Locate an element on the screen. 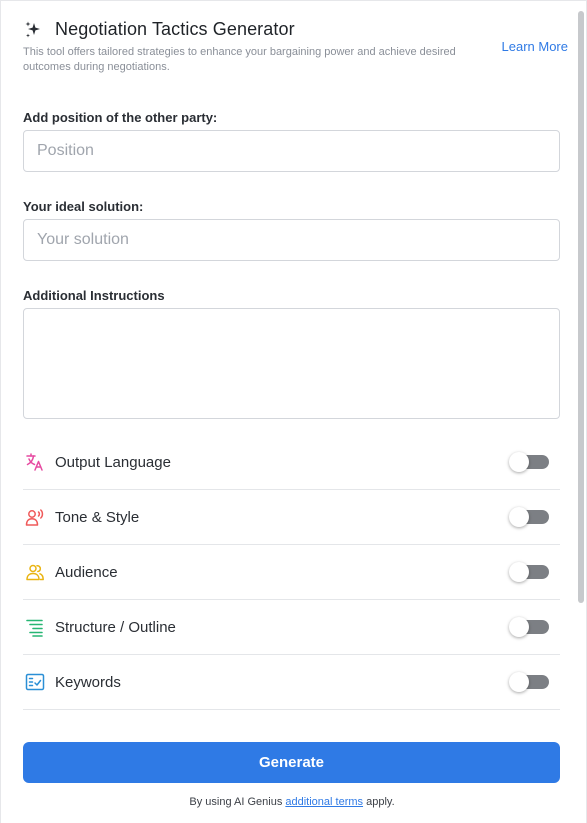 The height and width of the screenshot is (823, 587). option-output-language: Output Language is located at coordinates (291, 462).